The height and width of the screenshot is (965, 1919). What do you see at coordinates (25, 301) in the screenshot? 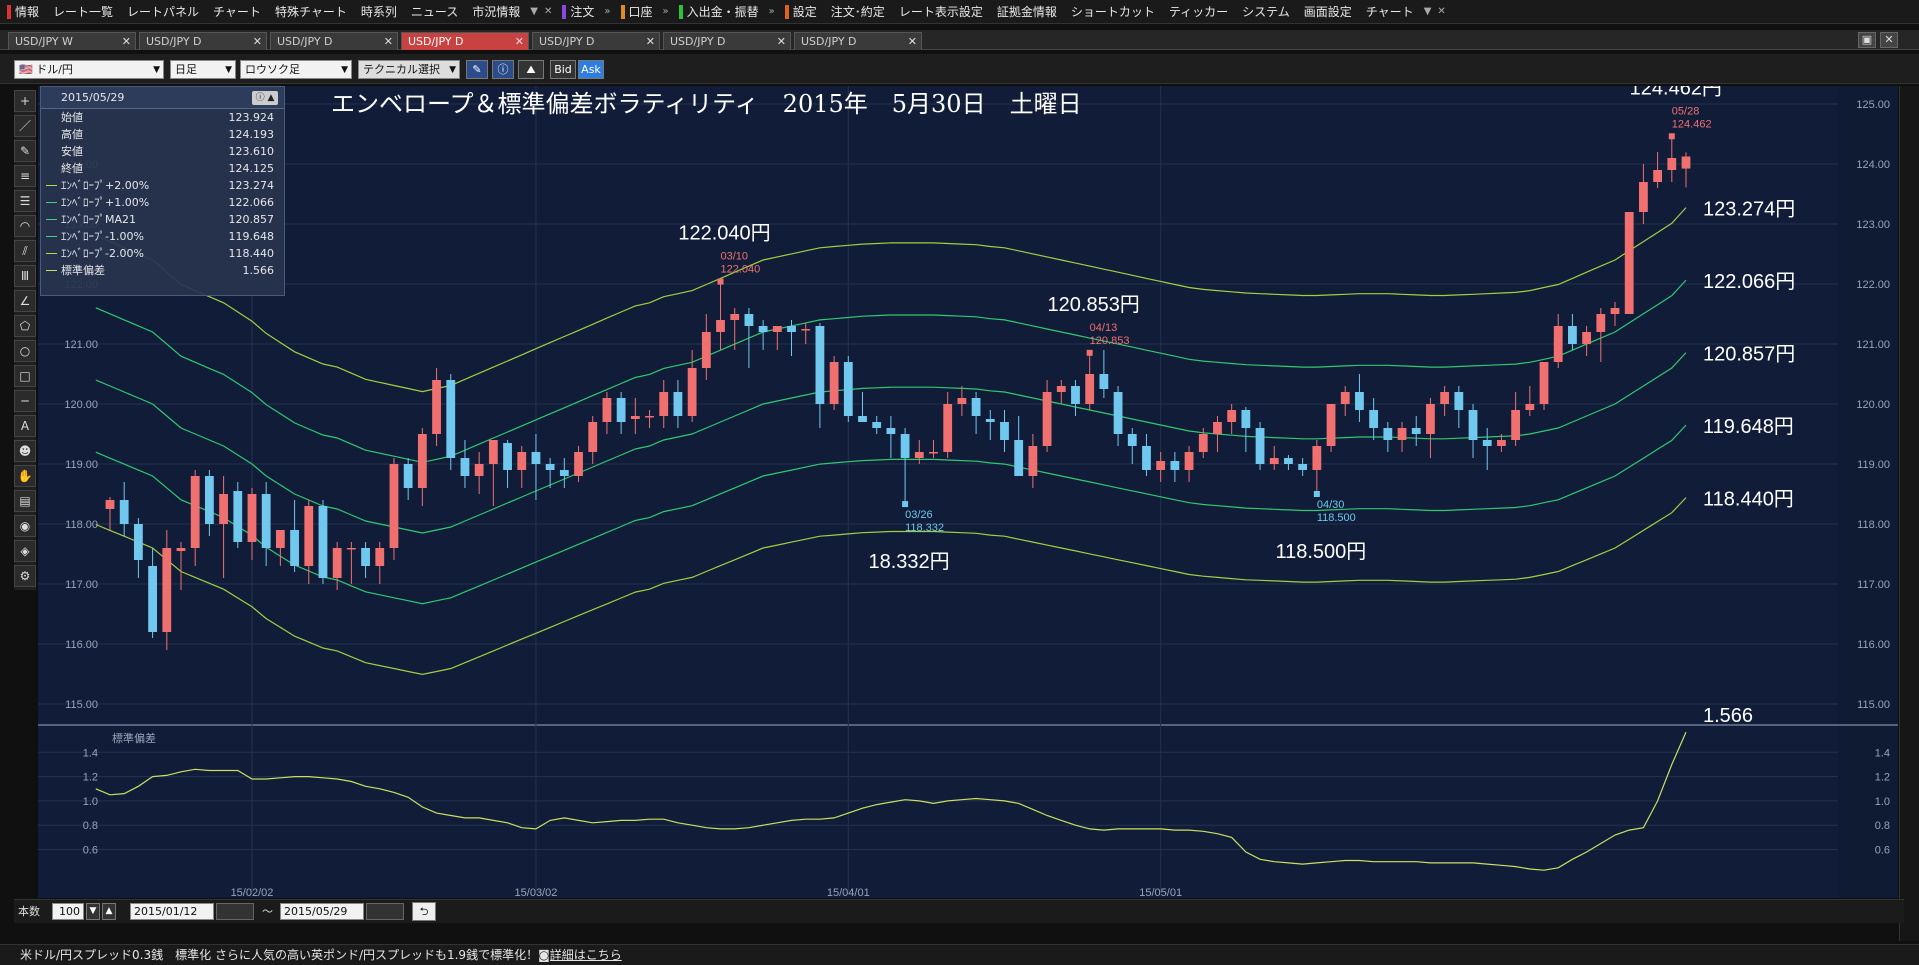
I see `drawing-tool-8-icon: ∠` at bounding box center [25, 301].